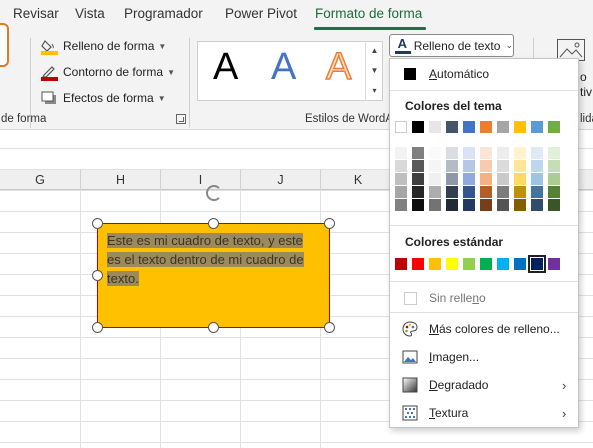 This screenshot has height=448, width=593. I want to click on resize-handle-bottom, so click(213, 327).